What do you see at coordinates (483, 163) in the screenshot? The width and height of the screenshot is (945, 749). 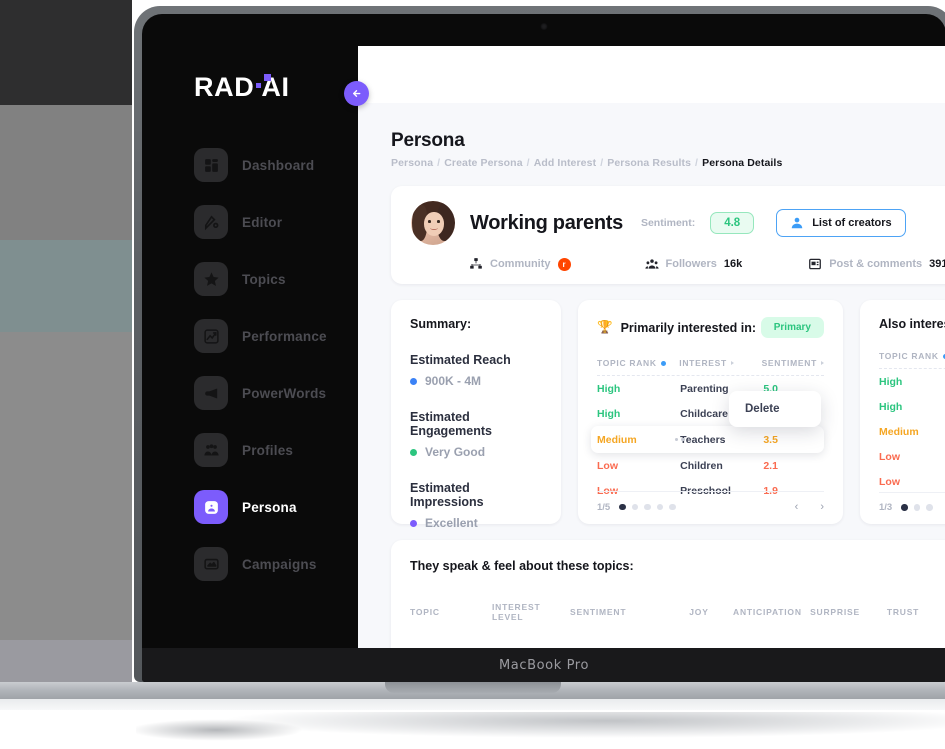 I see `breadcrumb-item: Create Persona` at bounding box center [483, 163].